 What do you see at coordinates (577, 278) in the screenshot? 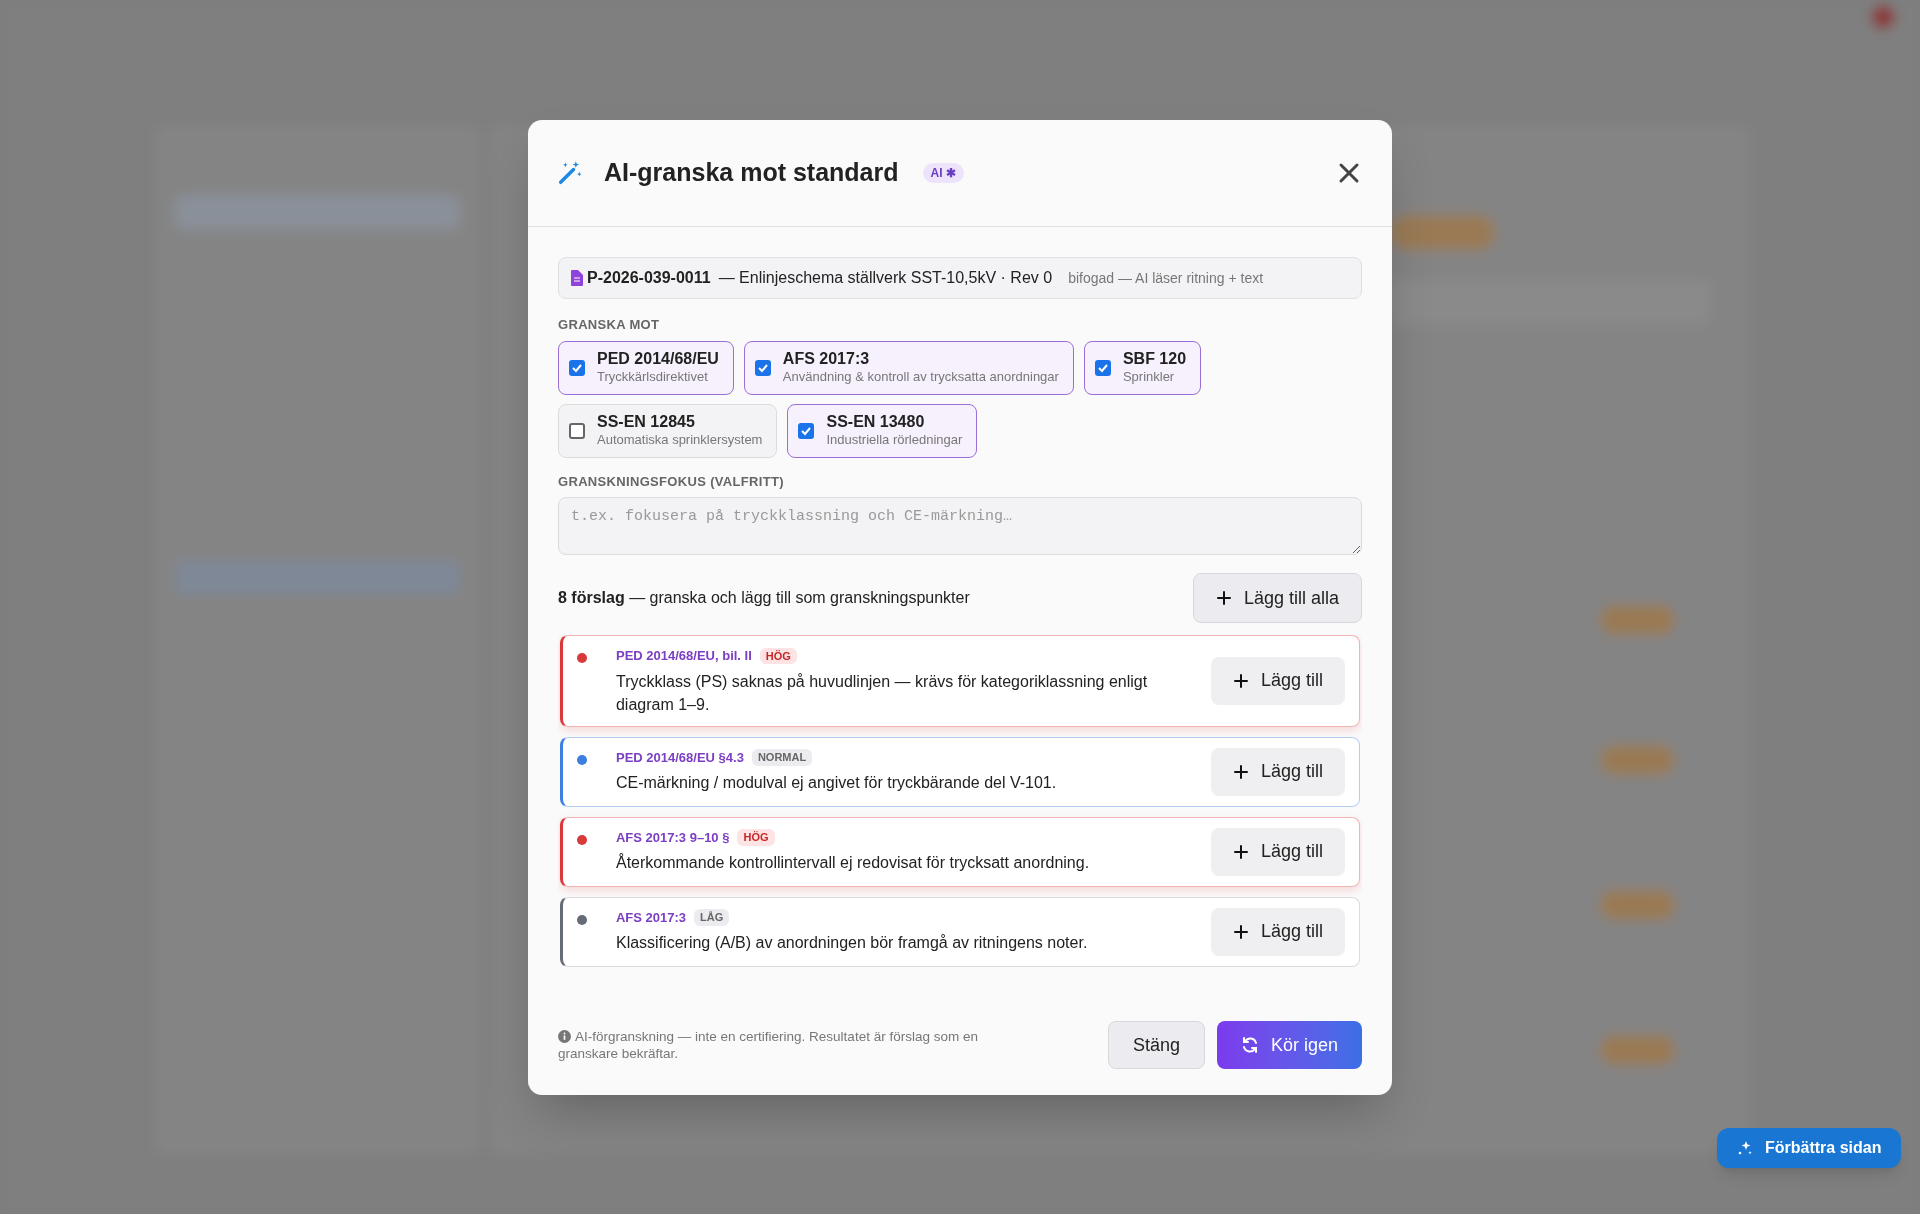
I see `document-icon` at bounding box center [577, 278].